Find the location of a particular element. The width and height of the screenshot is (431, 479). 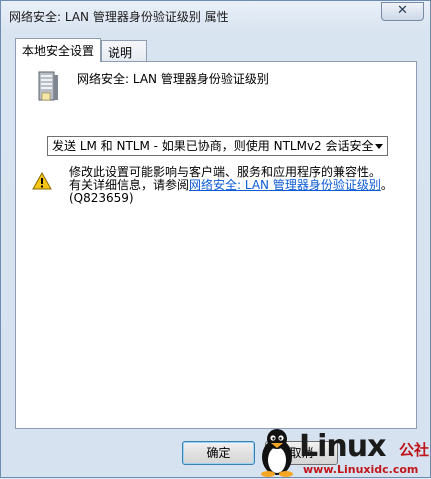

dropdown-selected-value: 发送 LM 和 NTLM - 如果已协商，则使用 NTLMv2 会话安全 is located at coordinates (213, 146).